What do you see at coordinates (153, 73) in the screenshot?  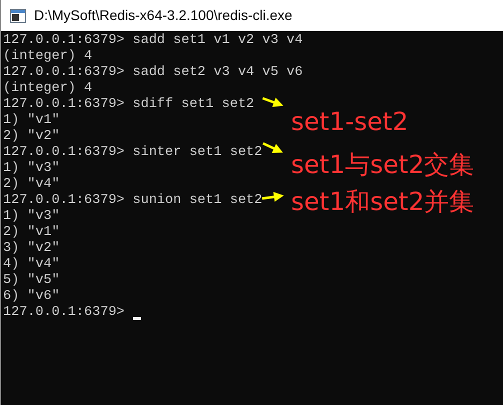 I see `console-line: 127.0.0.1:6379> sadd set2 v3 v4 v5 v6` at bounding box center [153, 73].